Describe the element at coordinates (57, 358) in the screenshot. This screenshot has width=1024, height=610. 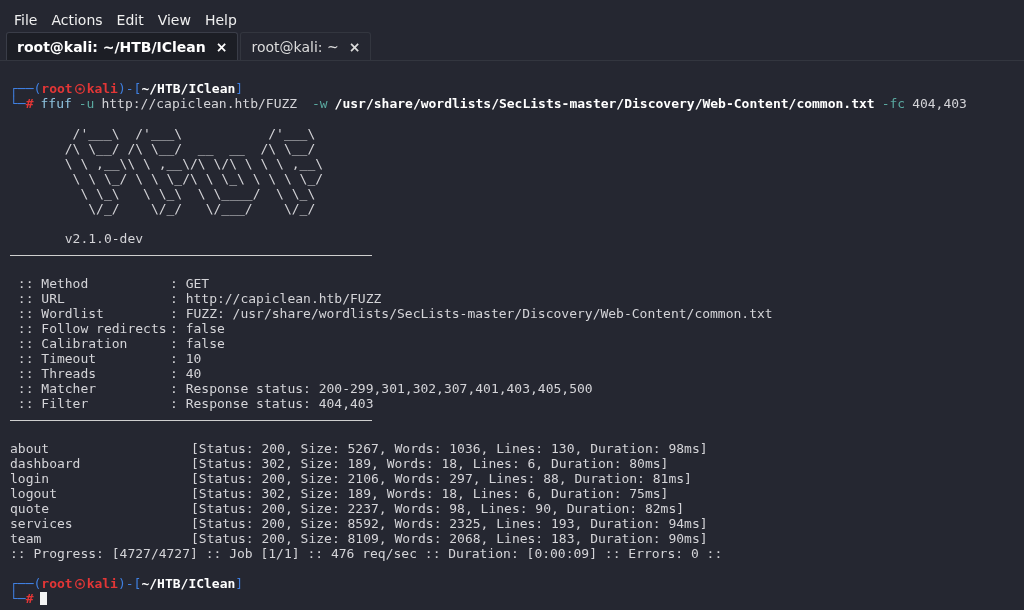
I see `option-label: :: Timeout` at that location.